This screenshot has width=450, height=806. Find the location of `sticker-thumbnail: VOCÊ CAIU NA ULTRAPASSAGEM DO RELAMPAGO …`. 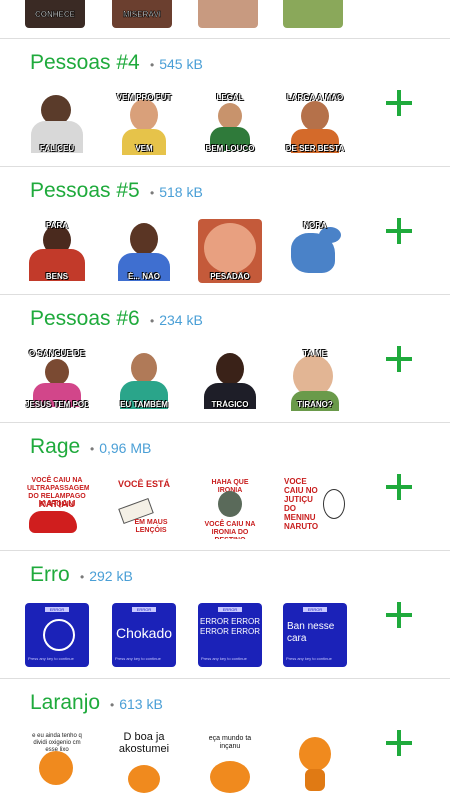

sticker-thumbnail: VOCÊ CAIU NA ULTRAPASSAGEM DO RELAMPAGO … is located at coordinates (57, 507).